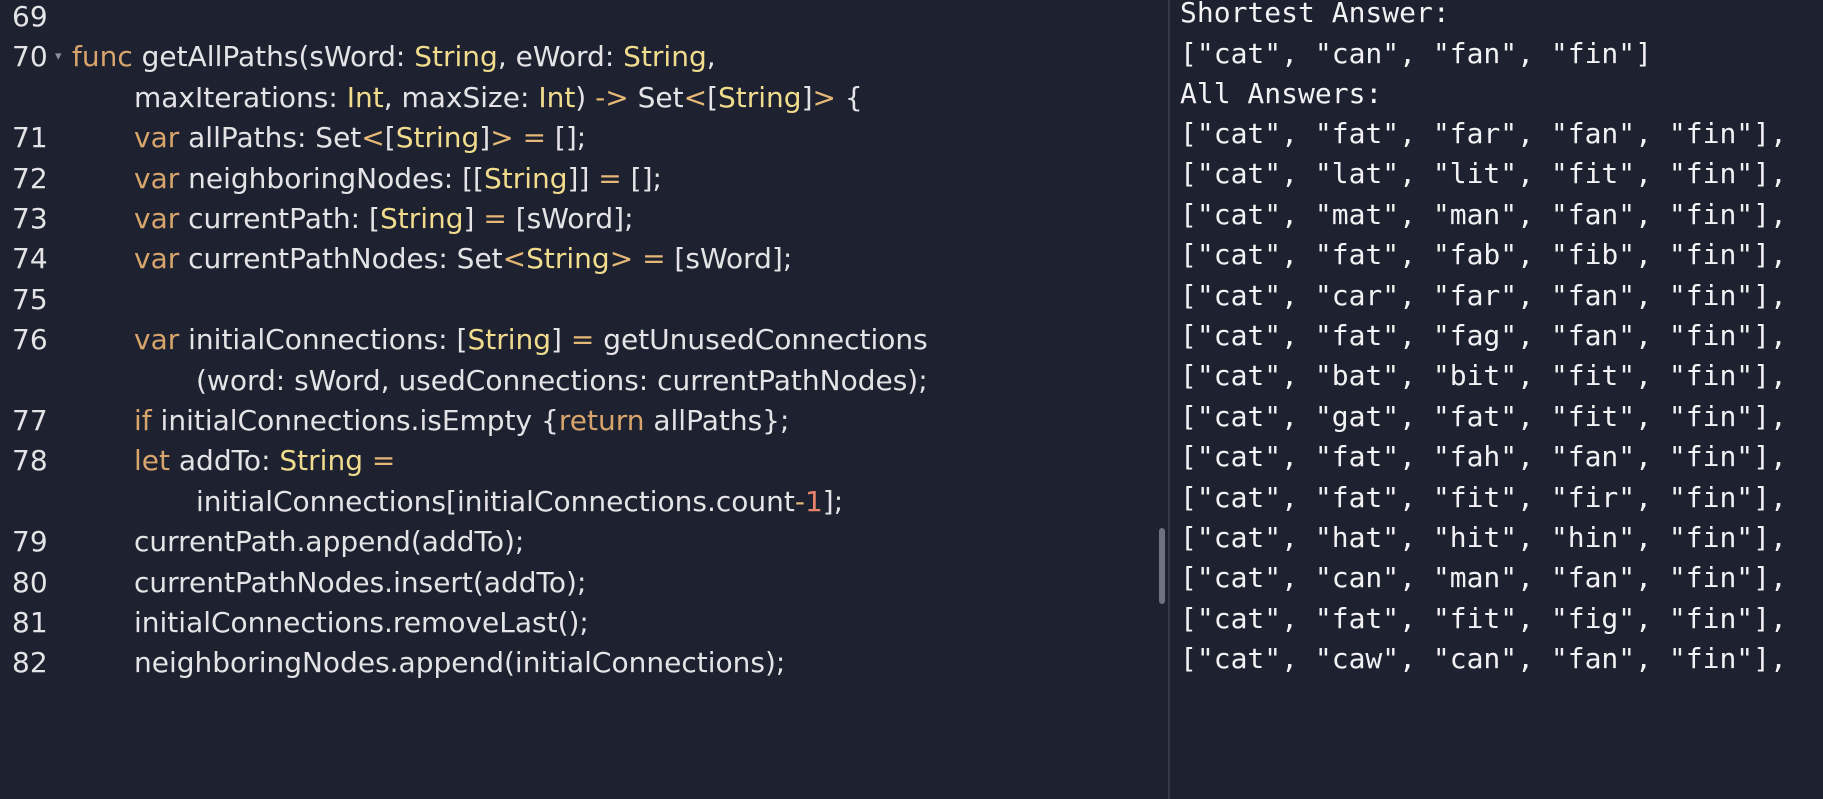 The width and height of the screenshot is (1823, 799). What do you see at coordinates (341, 259) in the screenshot?
I see `code-token: currentPathNodes: Set` at bounding box center [341, 259].